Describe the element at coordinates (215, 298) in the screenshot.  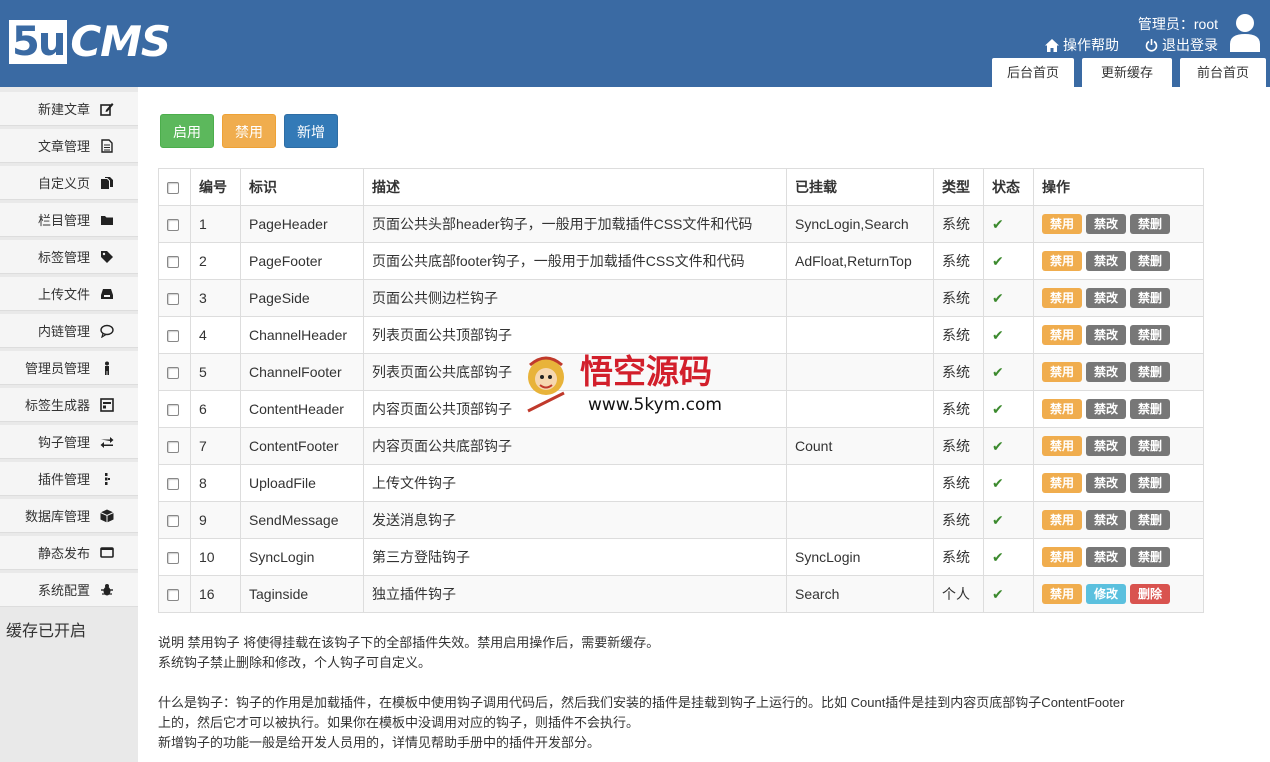
I see `cell-id: 3` at that location.